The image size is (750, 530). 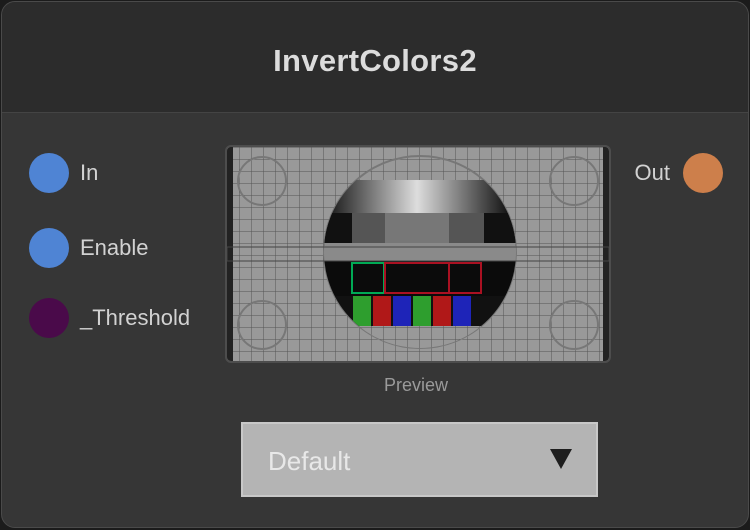 What do you see at coordinates (703, 173) in the screenshot?
I see `output-socket-out` at bounding box center [703, 173].